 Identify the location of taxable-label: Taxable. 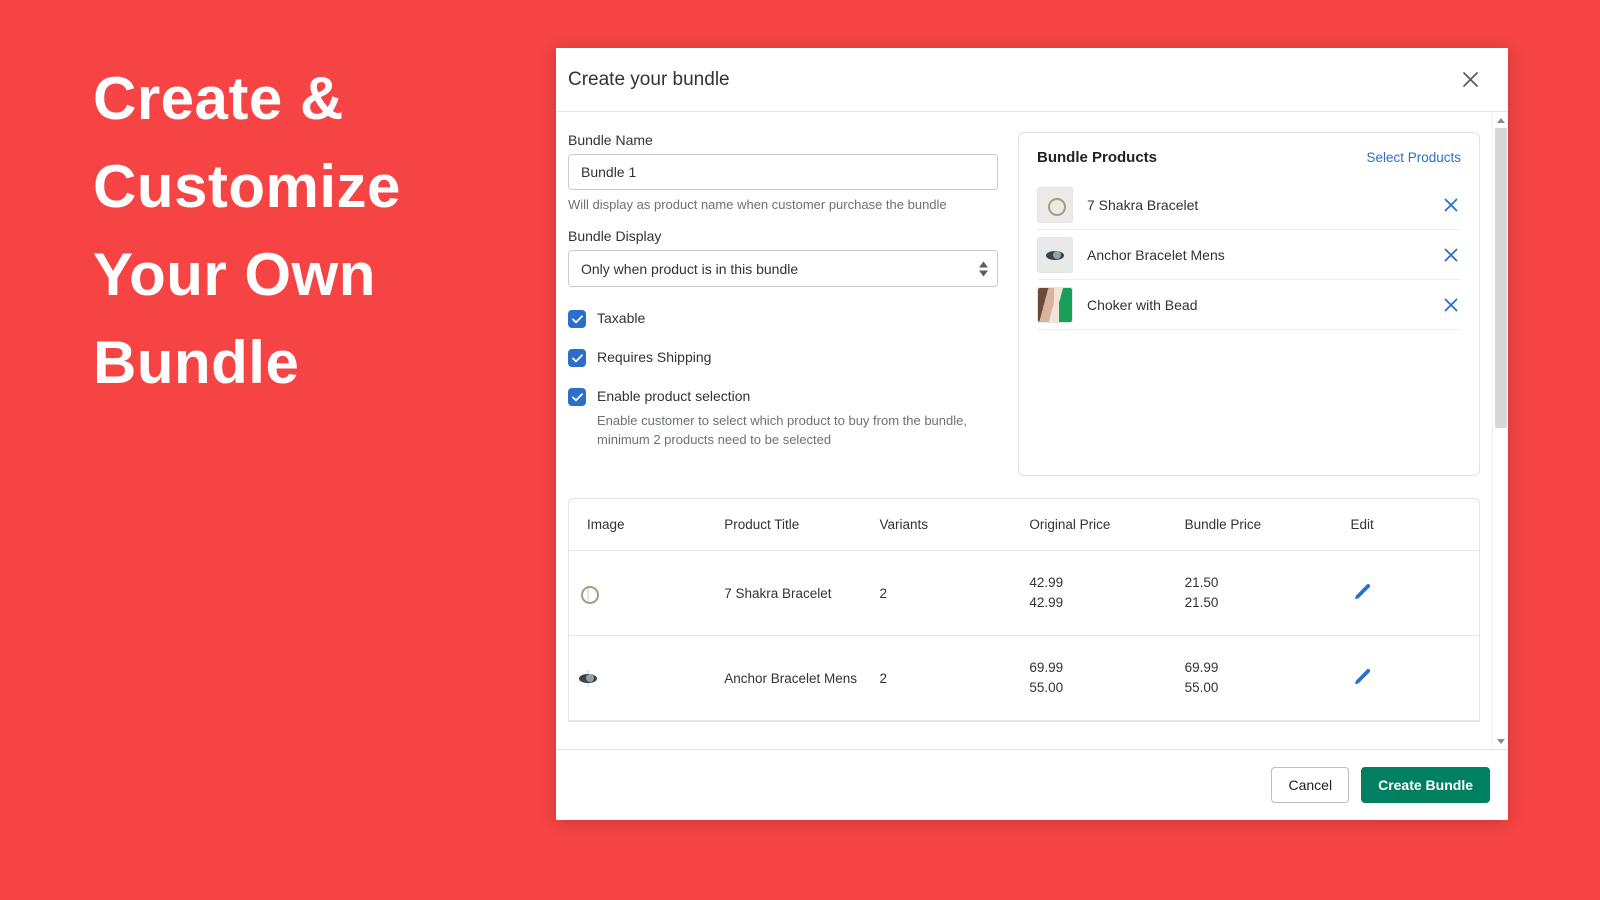
(621, 318).